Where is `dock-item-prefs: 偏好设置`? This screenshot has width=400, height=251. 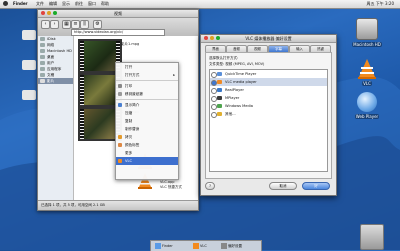
dock-item-prefs: 偏好设置 is located at coordinates (231, 246).